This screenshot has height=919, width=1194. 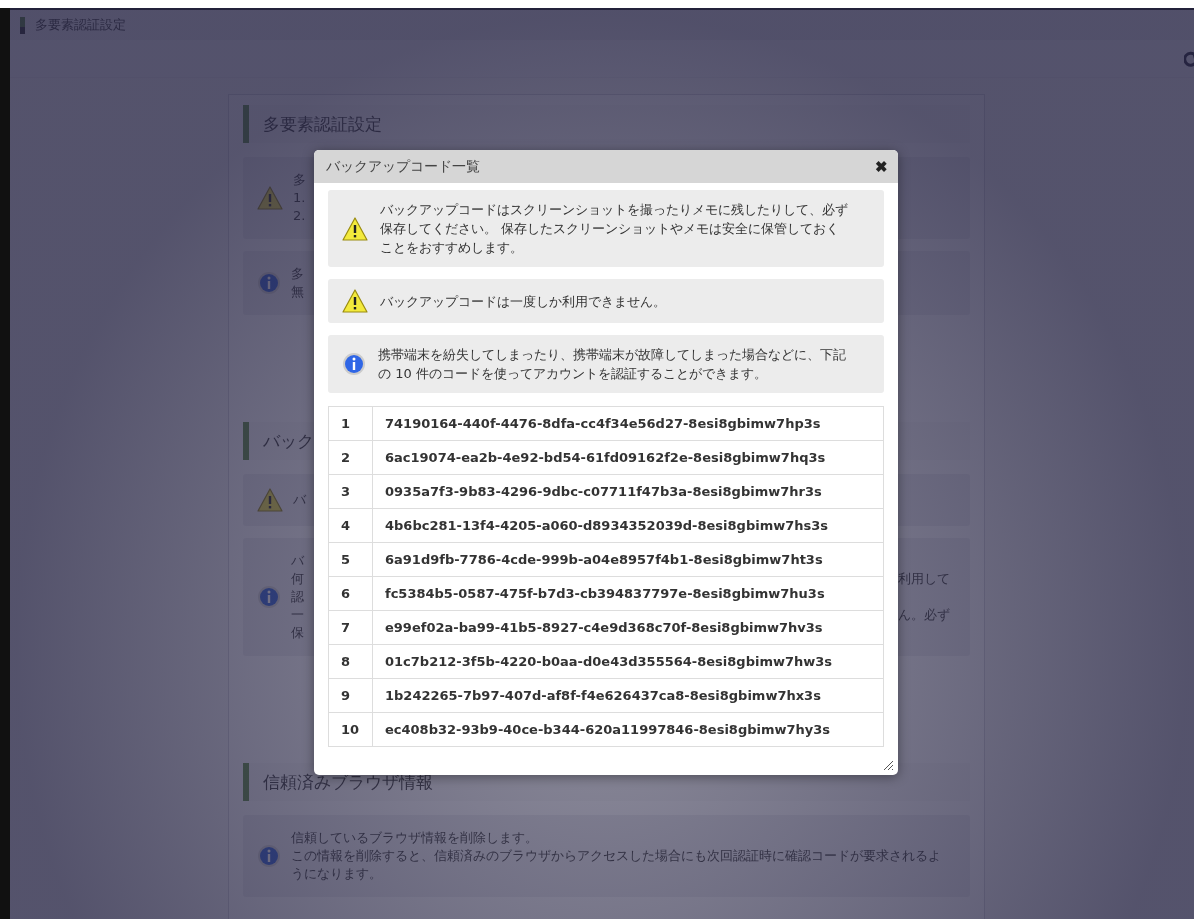 I want to click on row-number: 4, so click(x=350, y=525).